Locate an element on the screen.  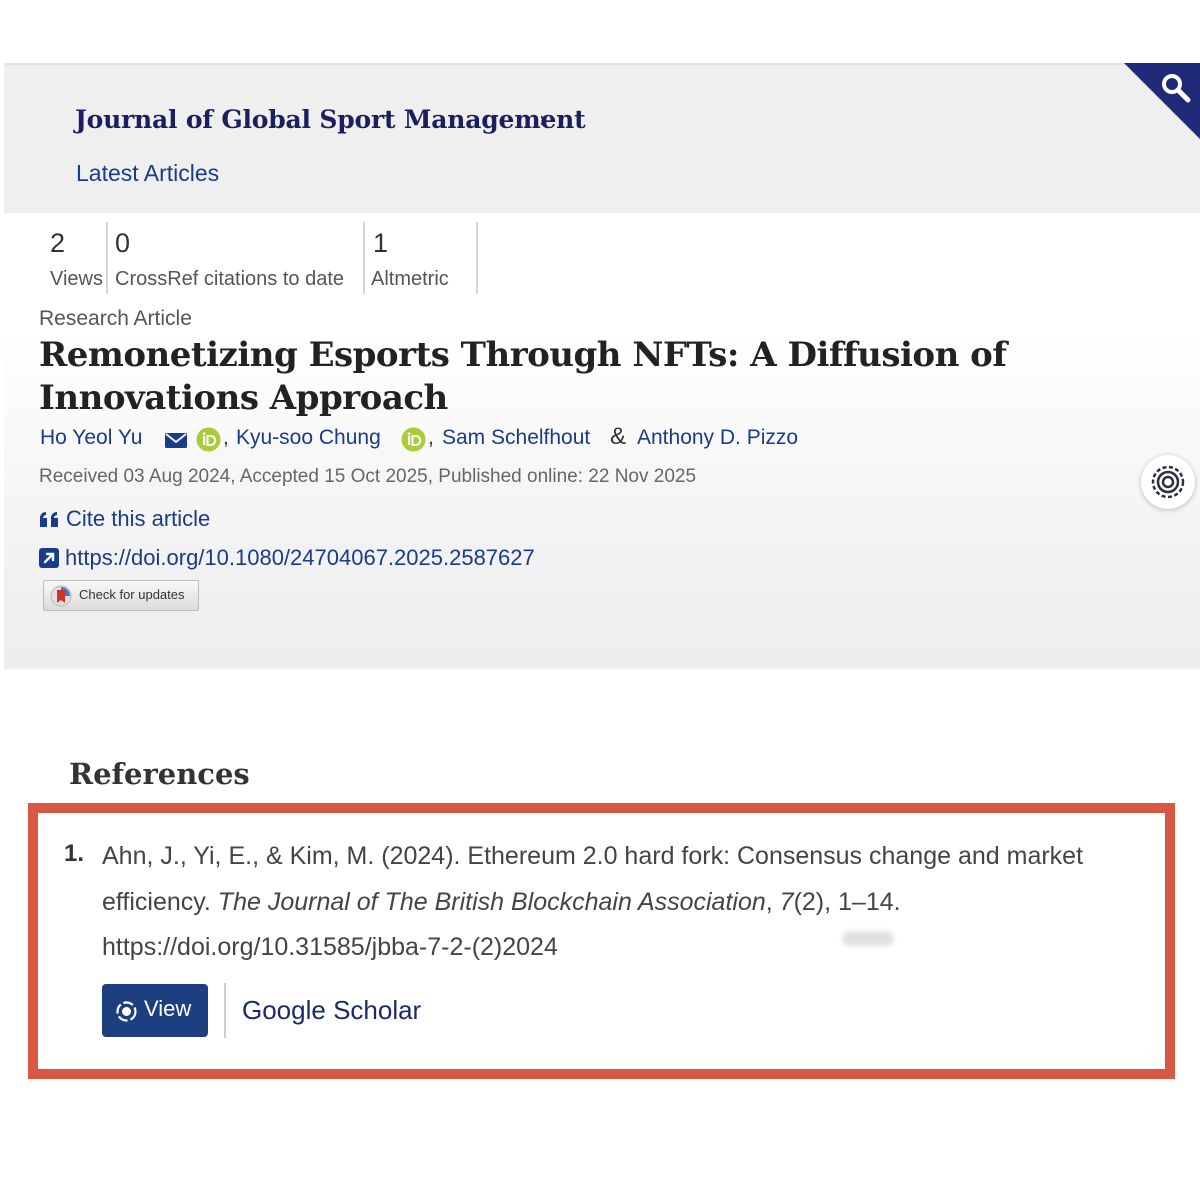
accessibility-icon is located at coordinates (1168, 482).